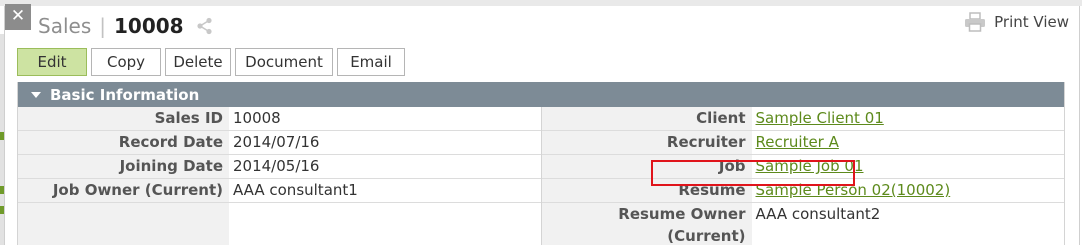  I want to click on field-row-record-date: Record Date 2014/07/16, so click(279, 143).